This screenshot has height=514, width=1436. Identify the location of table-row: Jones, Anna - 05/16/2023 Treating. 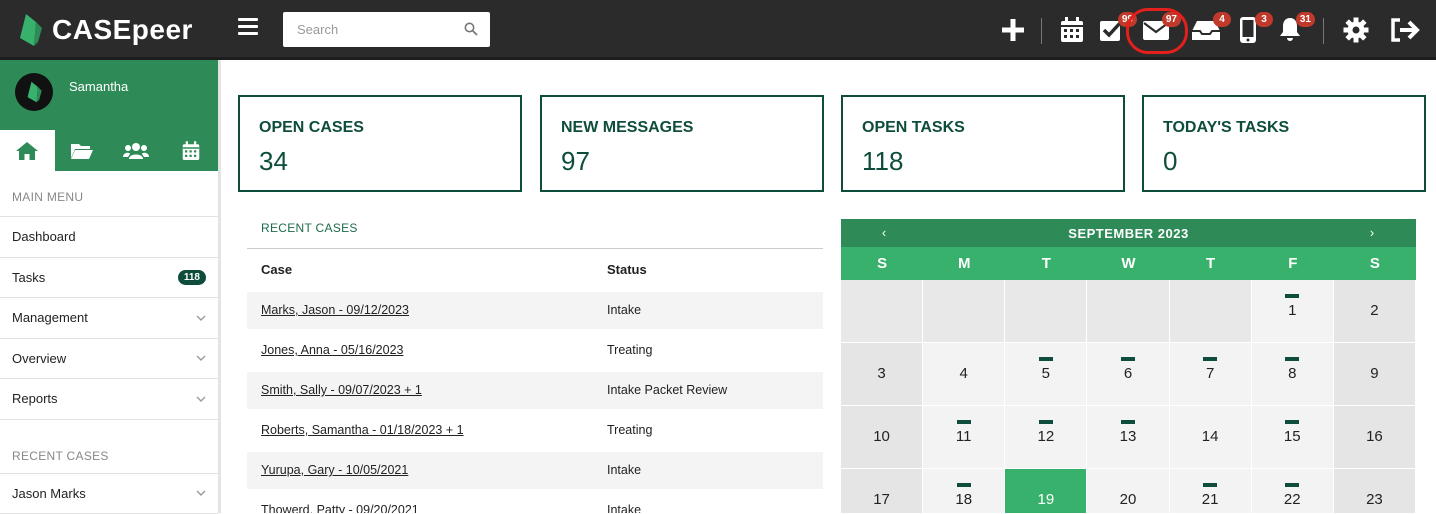
(535, 350).